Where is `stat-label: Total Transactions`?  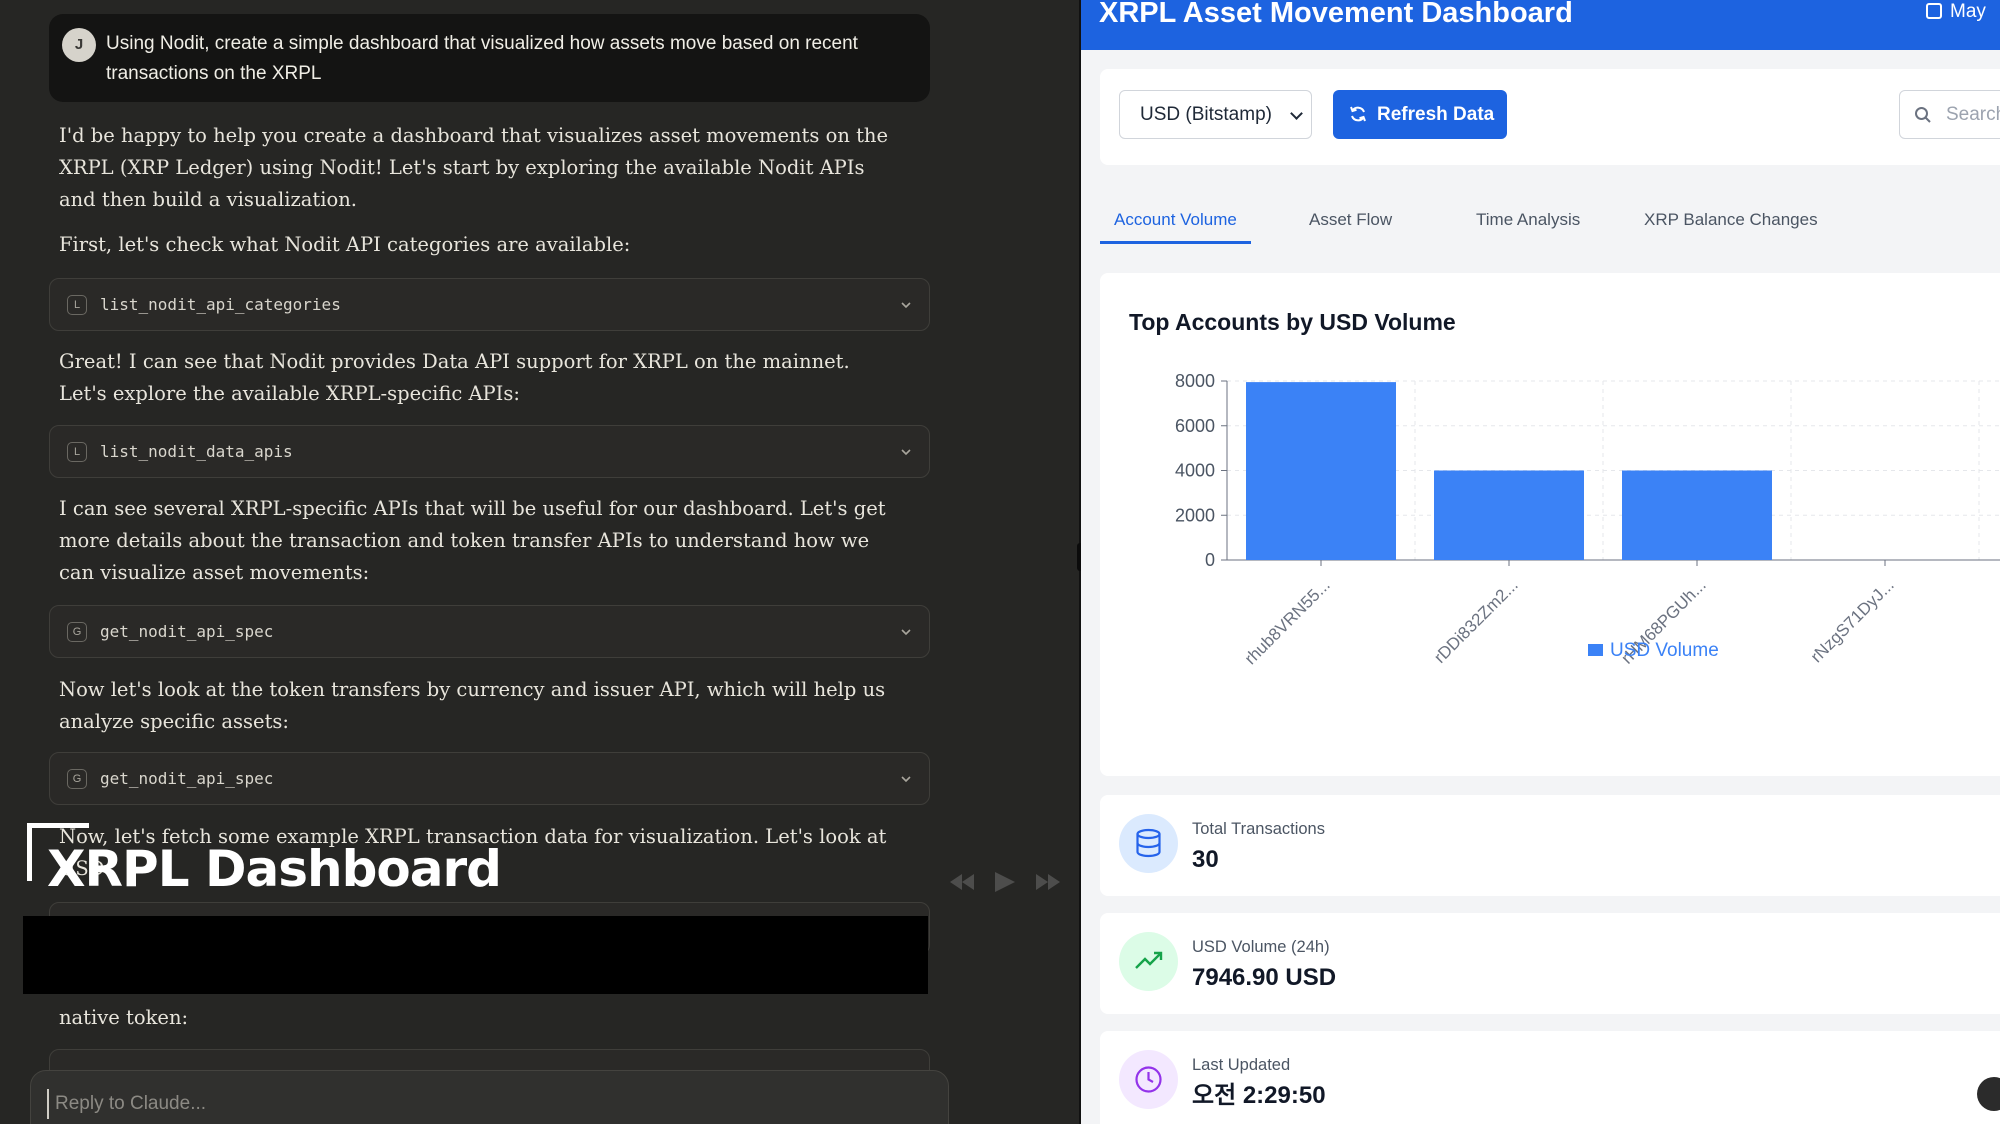
stat-label: Total Transactions is located at coordinates (1258, 829).